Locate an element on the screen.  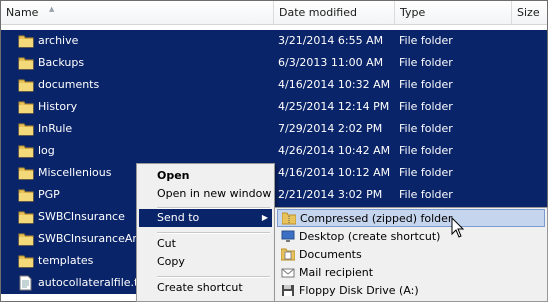
column-date-label: Date modified is located at coordinates (318, 12).